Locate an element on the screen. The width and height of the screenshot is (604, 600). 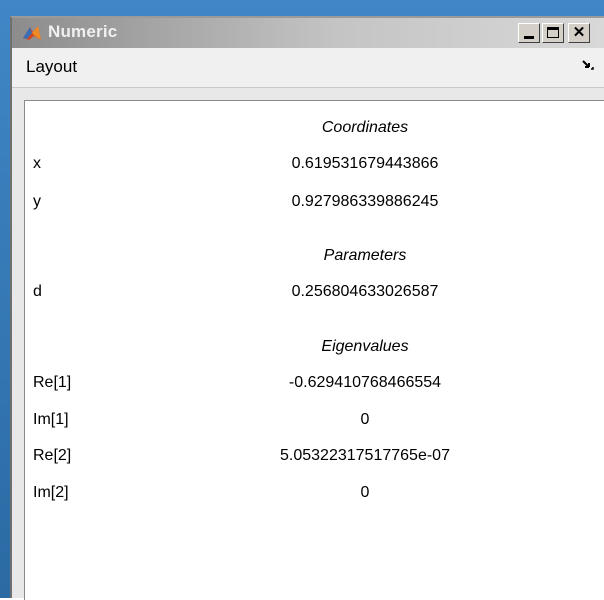
menu-layout: Layout is located at coordinates (51, 67).